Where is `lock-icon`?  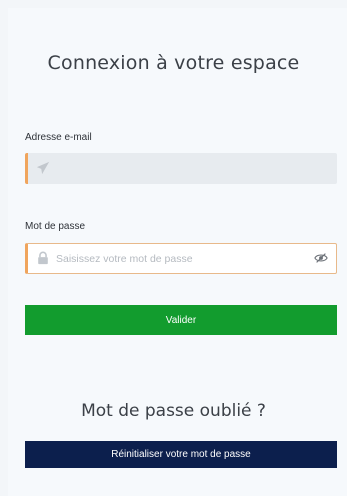 lock-icon is located at coordinates (43, 258).